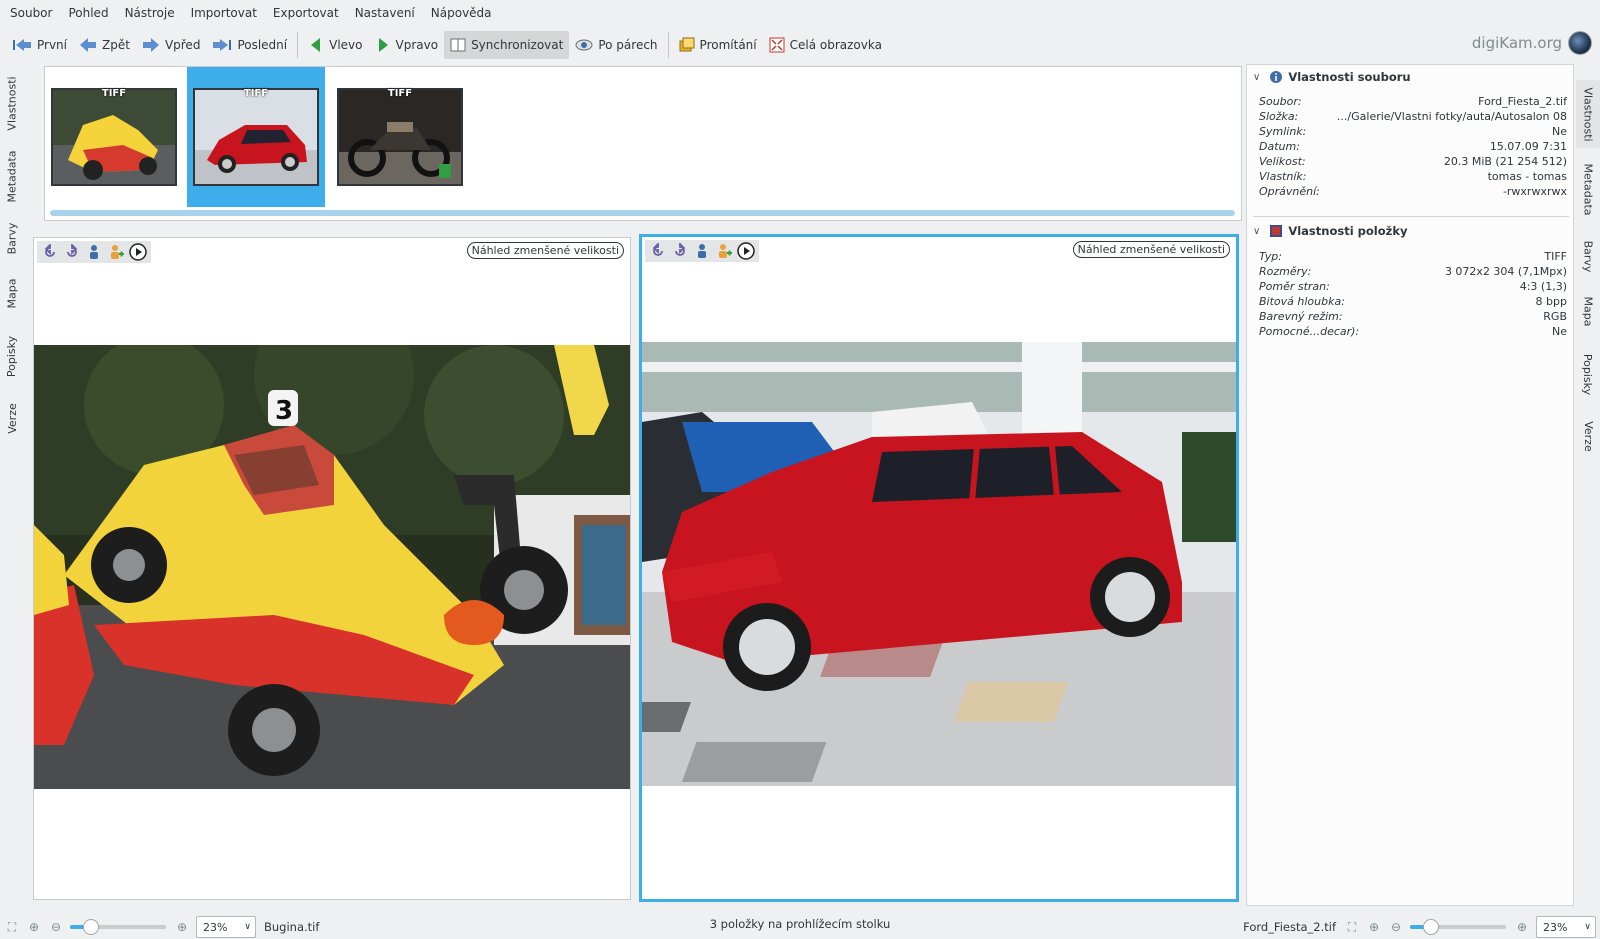 The width and height of the screenshot is (1600, 939). I want to click on forward-button: Vpřed, so click(171, 45).